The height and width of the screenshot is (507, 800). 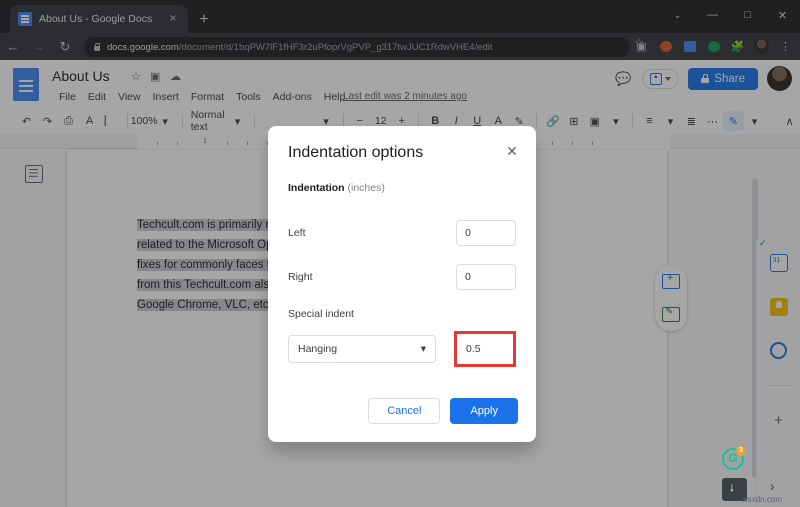 What do you see at coordinates (356, 152) in the screenshot?
I see `dialog-title: Indentation options` at bounding box center [356, 152].